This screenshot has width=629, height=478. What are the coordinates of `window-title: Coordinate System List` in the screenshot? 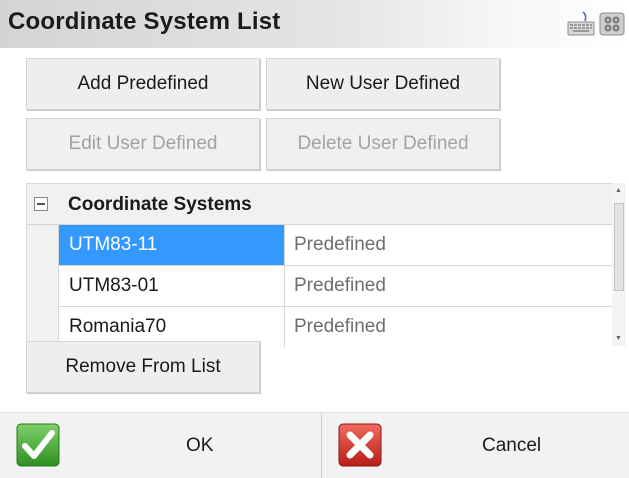 It's located at (144, 21).